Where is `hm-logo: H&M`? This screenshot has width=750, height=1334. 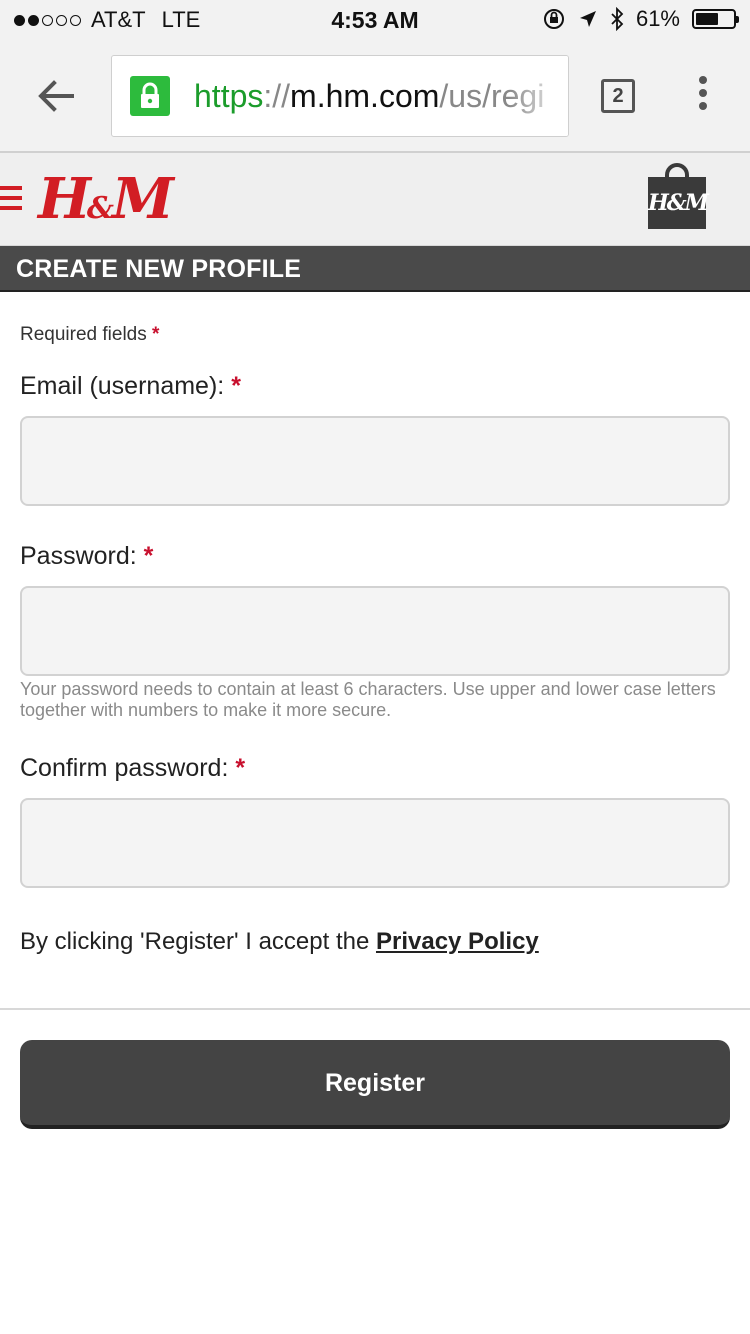
hm-logo: H&M is located at coordinates (106, 204).